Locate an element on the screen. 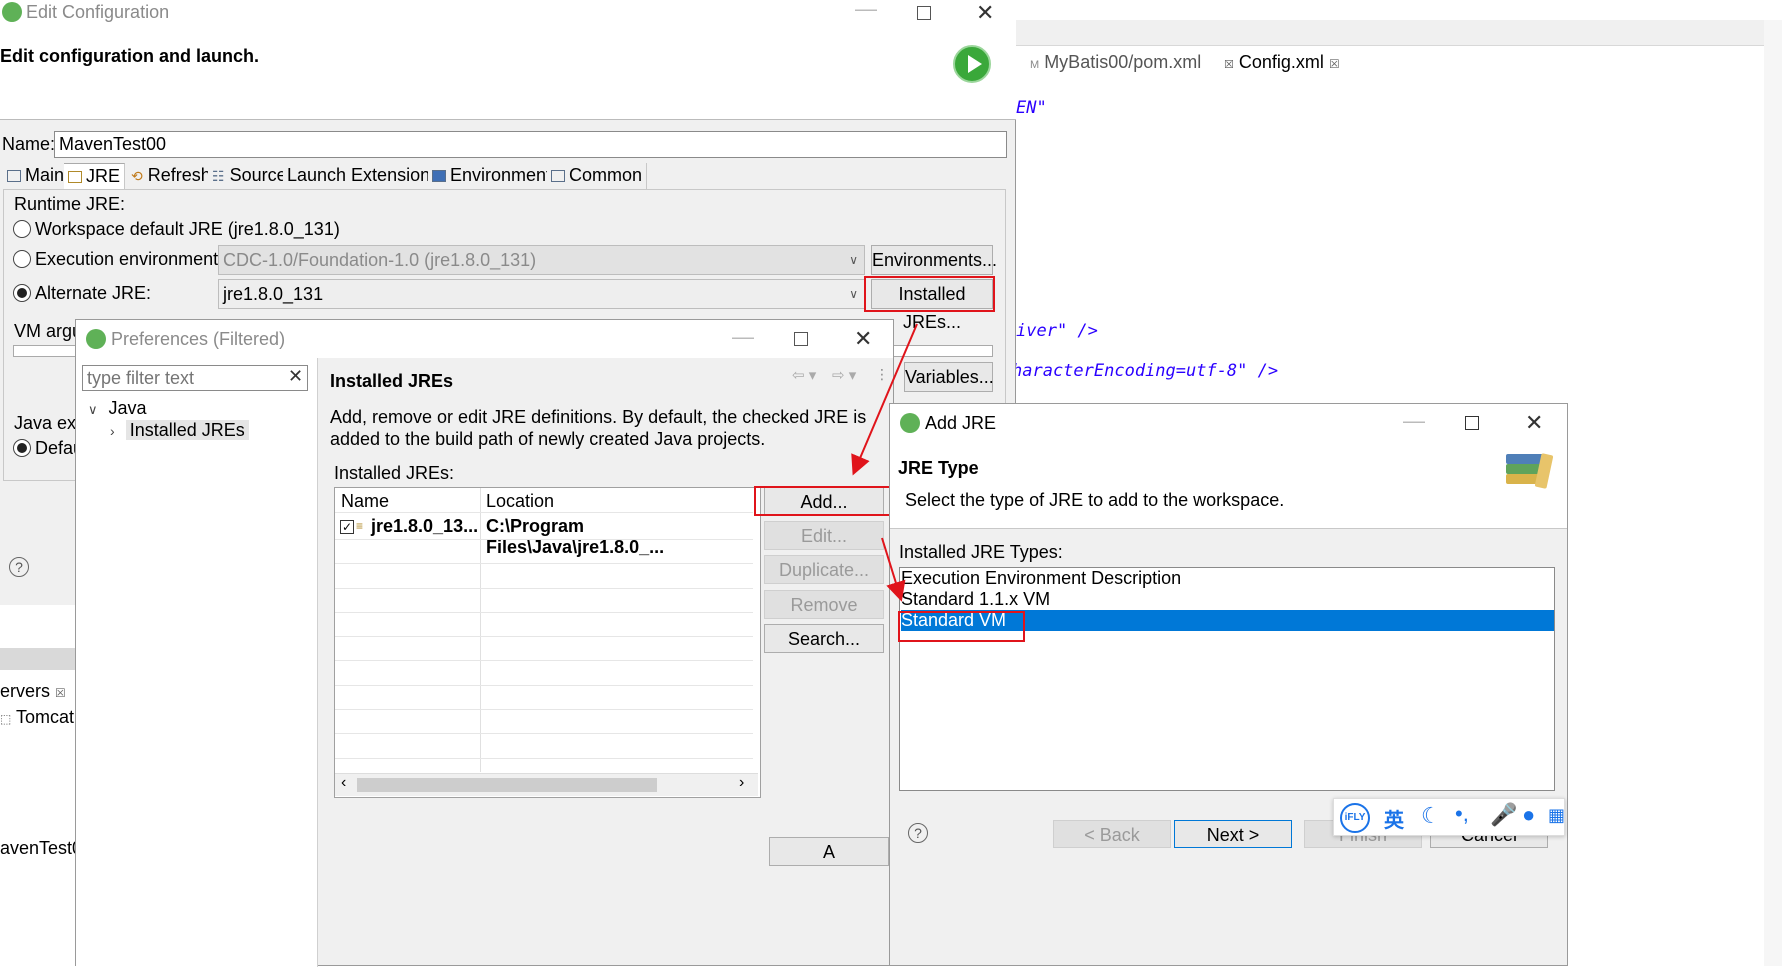  annotation-arrows is located at coordinates (884, 462).